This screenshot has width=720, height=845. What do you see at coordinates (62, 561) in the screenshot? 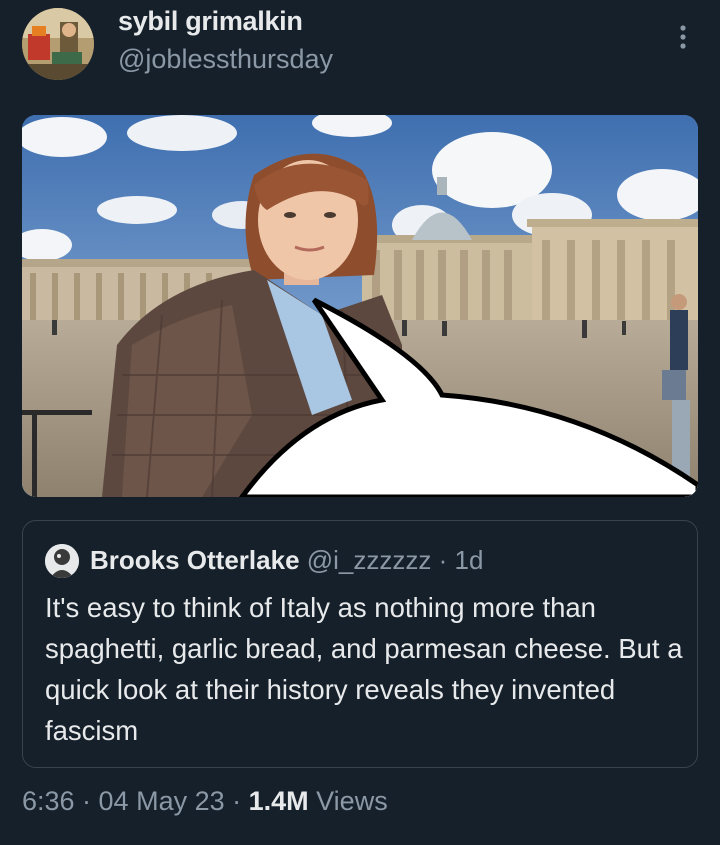
I see `quoted-author-avatar` at bounding box center [62, 561].